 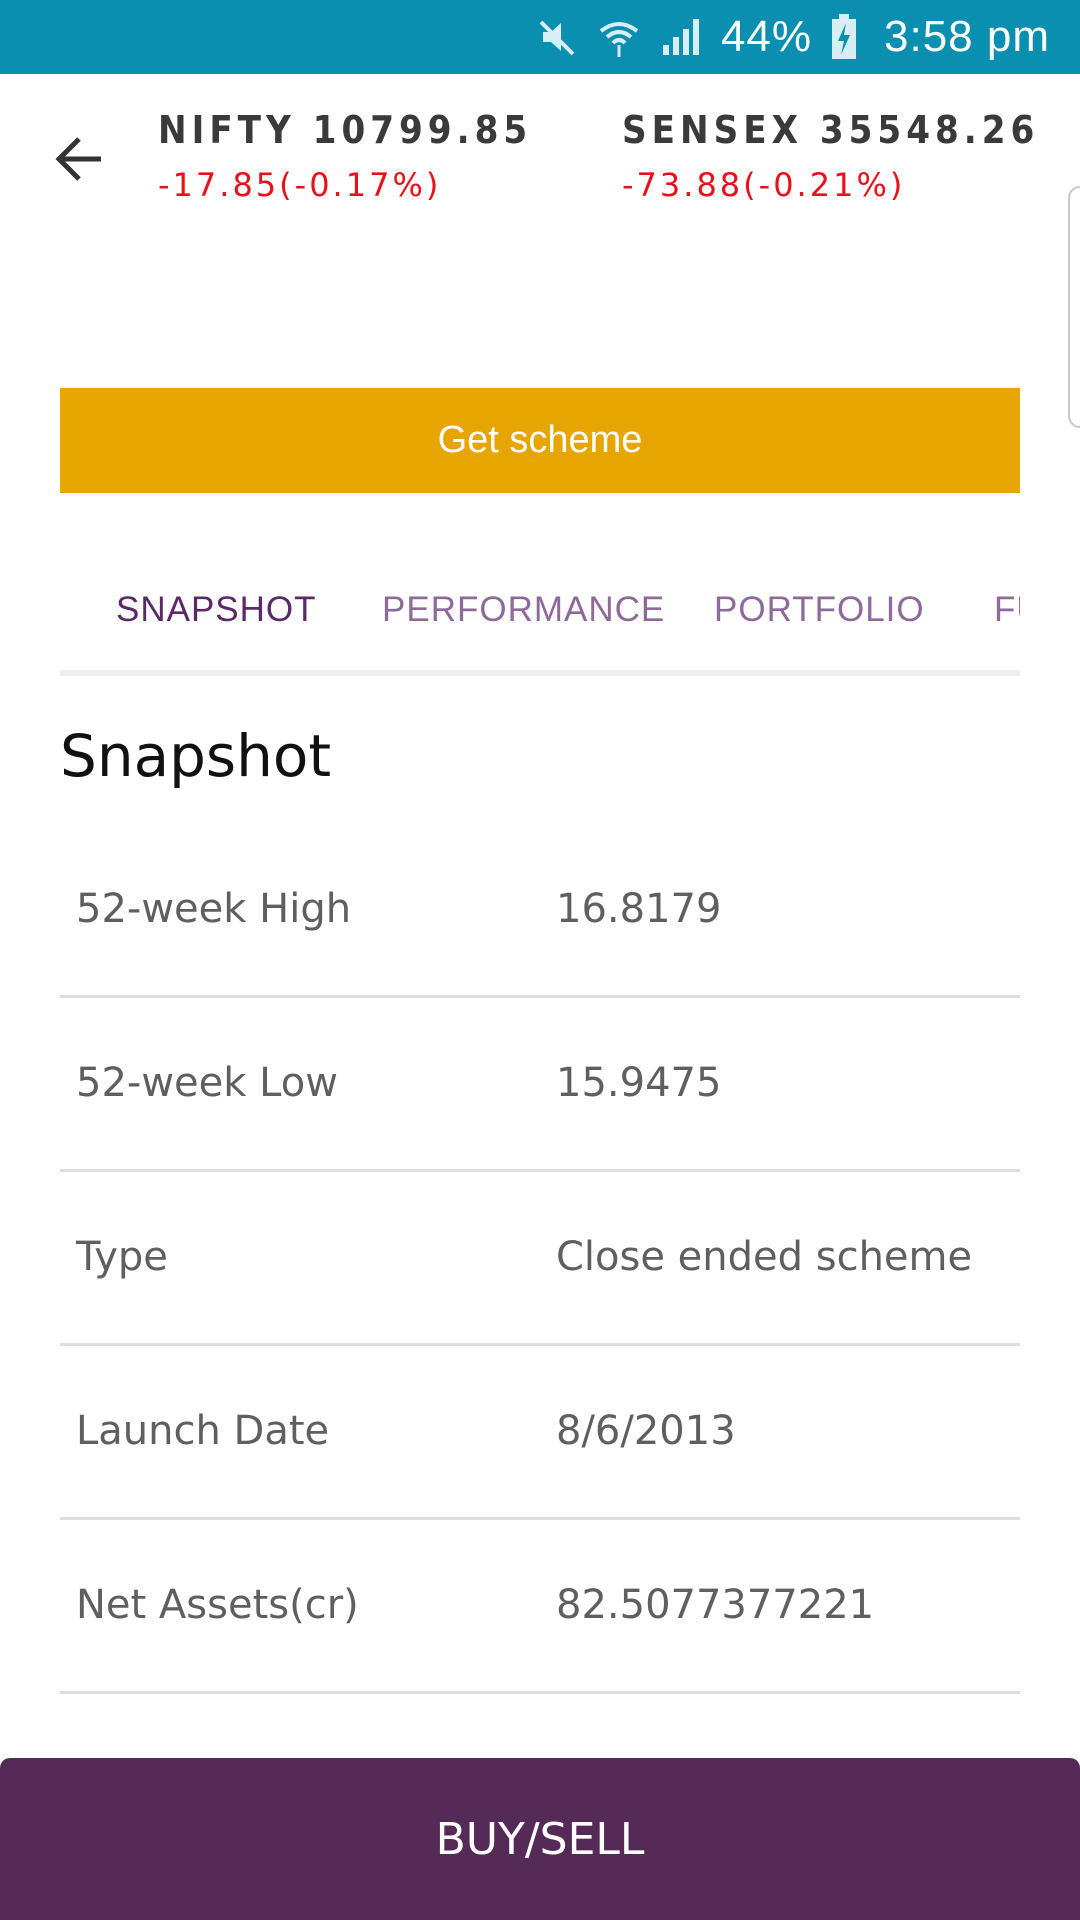 I want to click on row-label: Net Assets(cr), so click(x=217, y=1605).